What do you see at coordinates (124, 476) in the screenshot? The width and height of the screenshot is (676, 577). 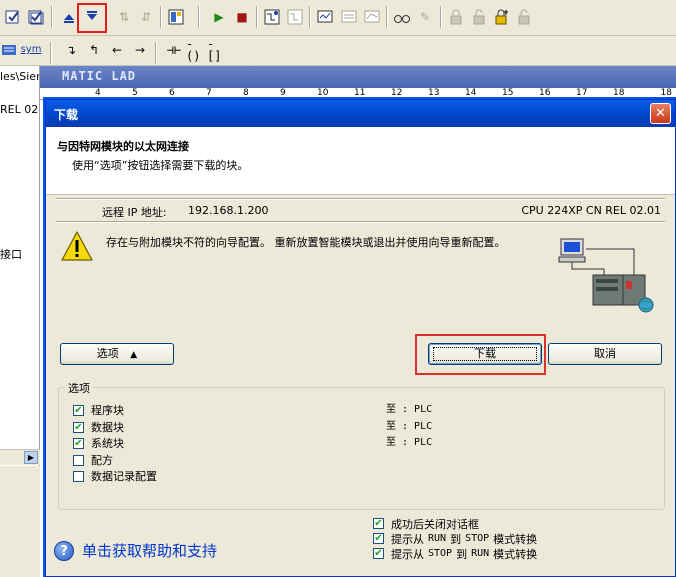 I see `option-label: 数据记录配置` at bounding box center [124, 476].